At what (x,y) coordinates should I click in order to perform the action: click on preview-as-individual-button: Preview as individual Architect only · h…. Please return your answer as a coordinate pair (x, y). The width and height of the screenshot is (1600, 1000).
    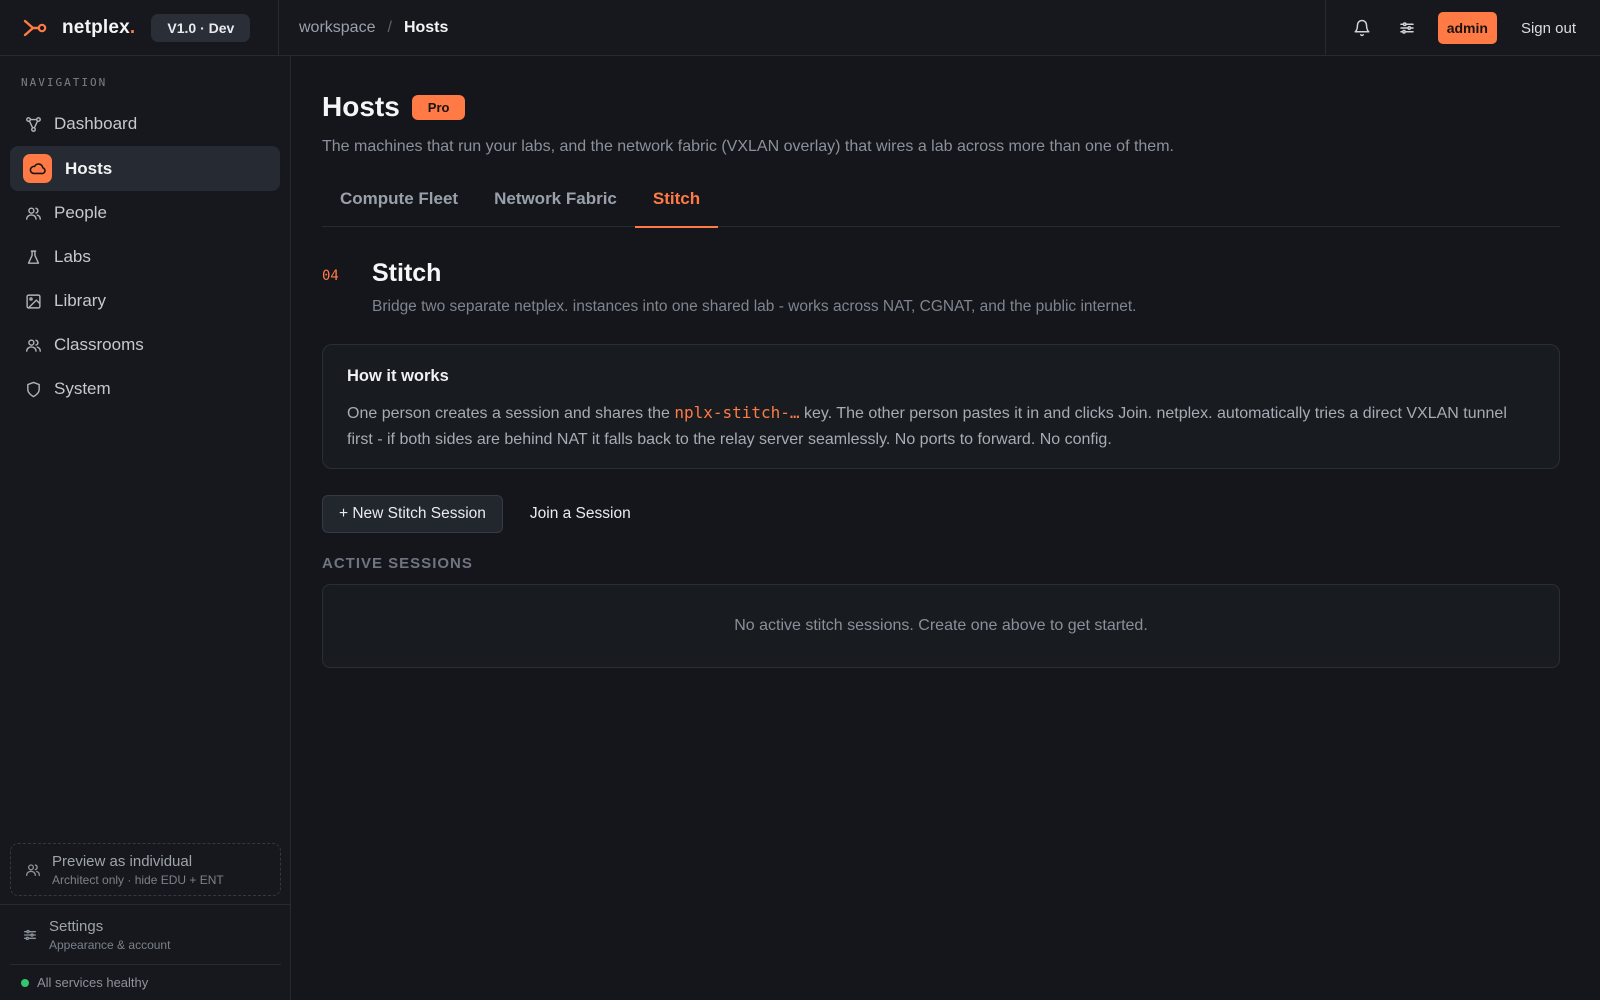
    Looking at the image, I should click on (145, 869).